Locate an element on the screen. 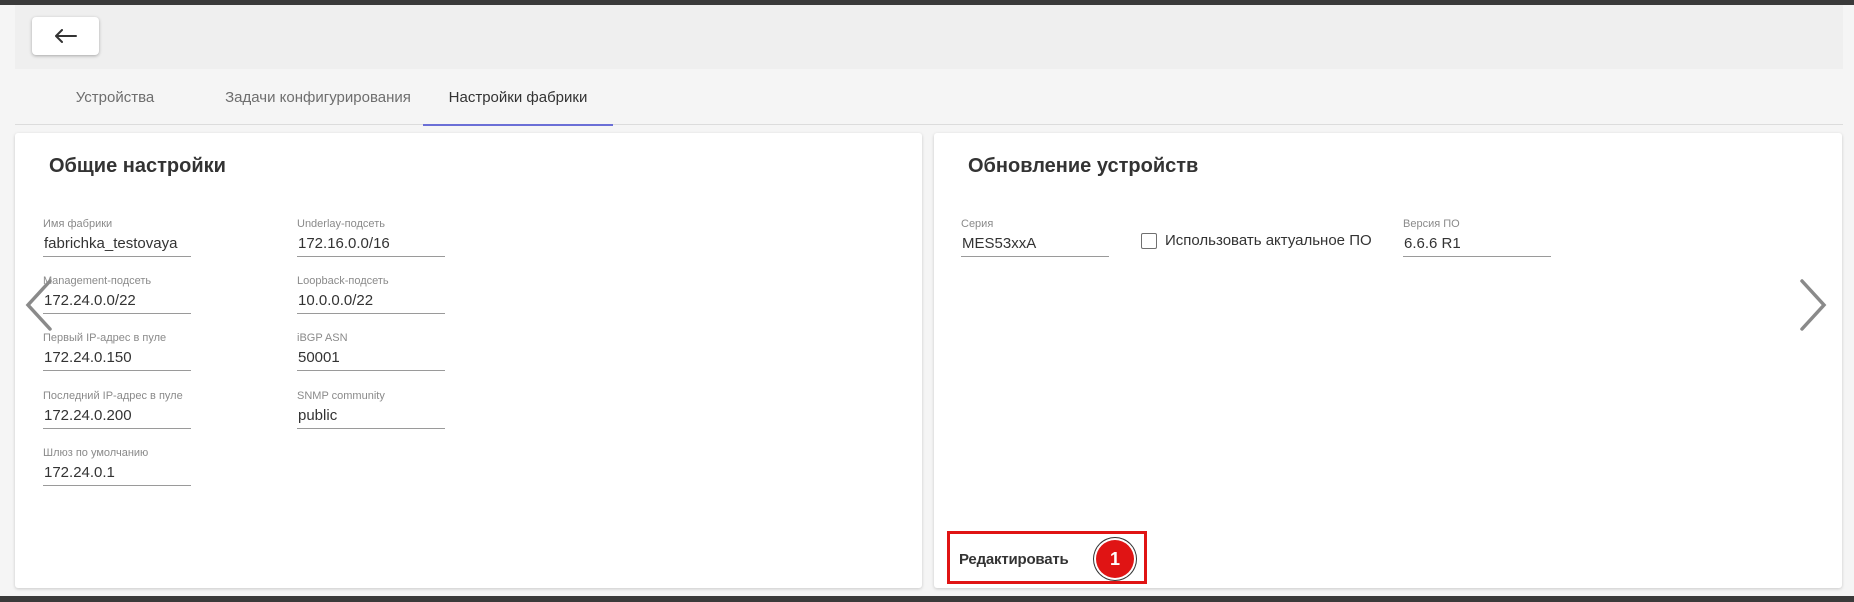  use-latest-software-checkbox: Использовать актуальное ПО is located at coordinates (1256, 240).